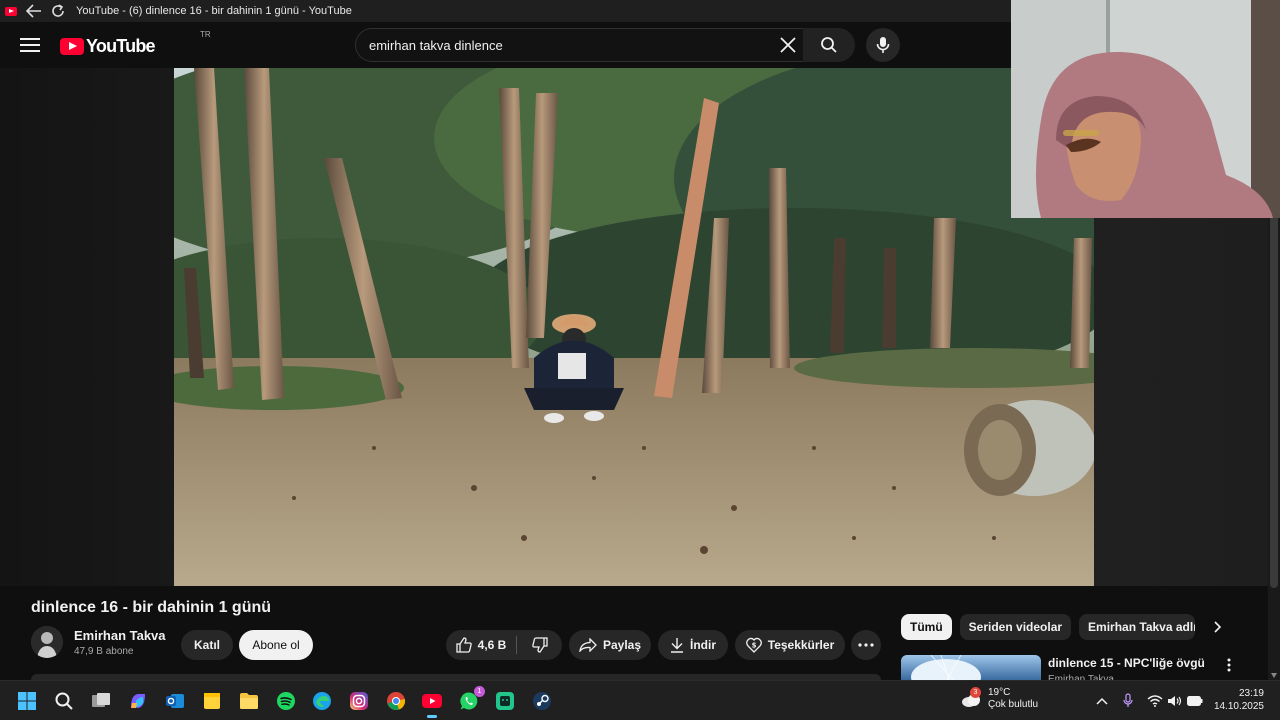  Describe the element at coordinates (640, 700) in the screenshot. I see `windows-taskbar: 1 3 19°C Çok bulutlu 23:19 14.10.2025` at that location.